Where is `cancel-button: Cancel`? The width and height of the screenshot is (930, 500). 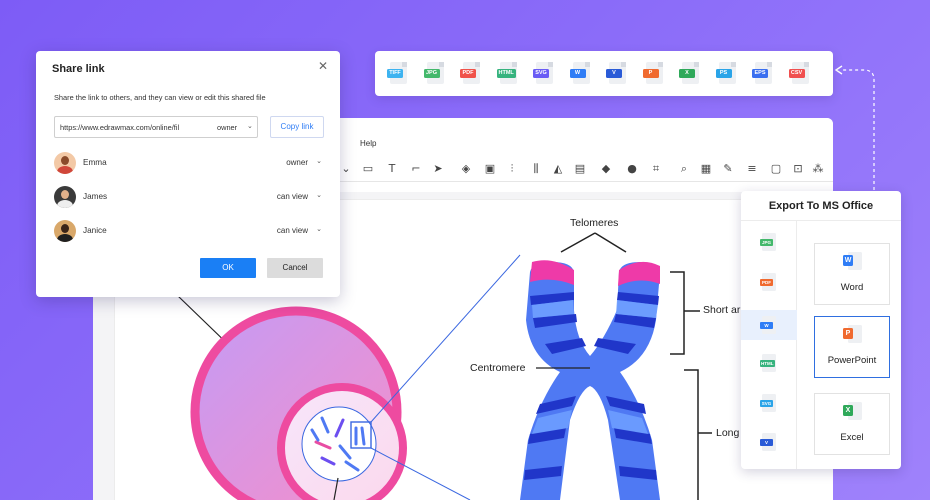 cancel-button: Cancel is located at coordinates (295, 268).